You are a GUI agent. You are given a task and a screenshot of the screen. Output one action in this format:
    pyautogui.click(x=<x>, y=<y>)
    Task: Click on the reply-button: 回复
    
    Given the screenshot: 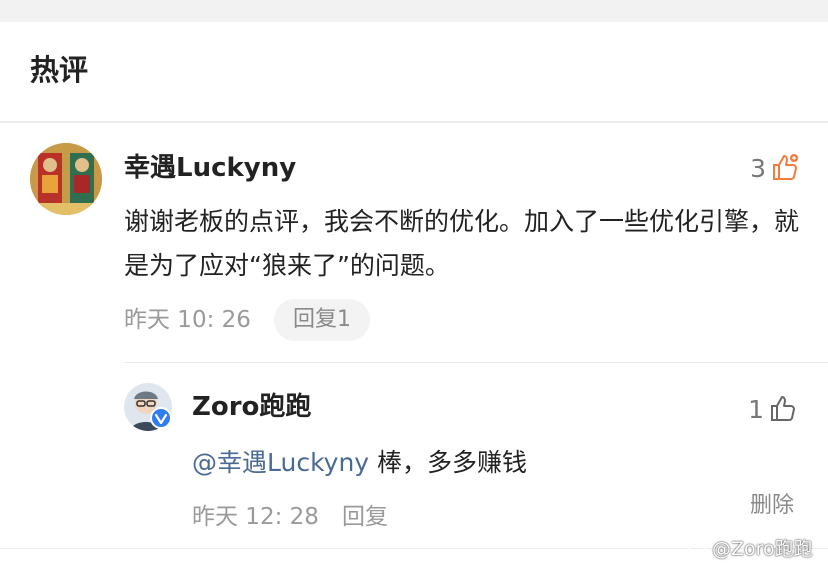 What is the action you would take?
    pyautogui.click(x=365, y=517)
    